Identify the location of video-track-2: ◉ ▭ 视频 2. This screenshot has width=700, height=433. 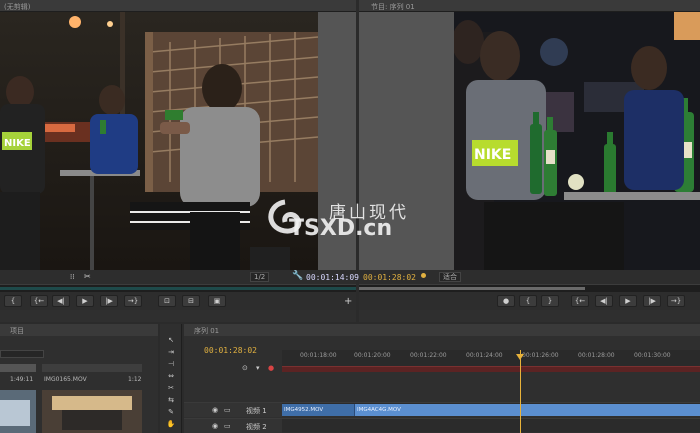
(442, 425).